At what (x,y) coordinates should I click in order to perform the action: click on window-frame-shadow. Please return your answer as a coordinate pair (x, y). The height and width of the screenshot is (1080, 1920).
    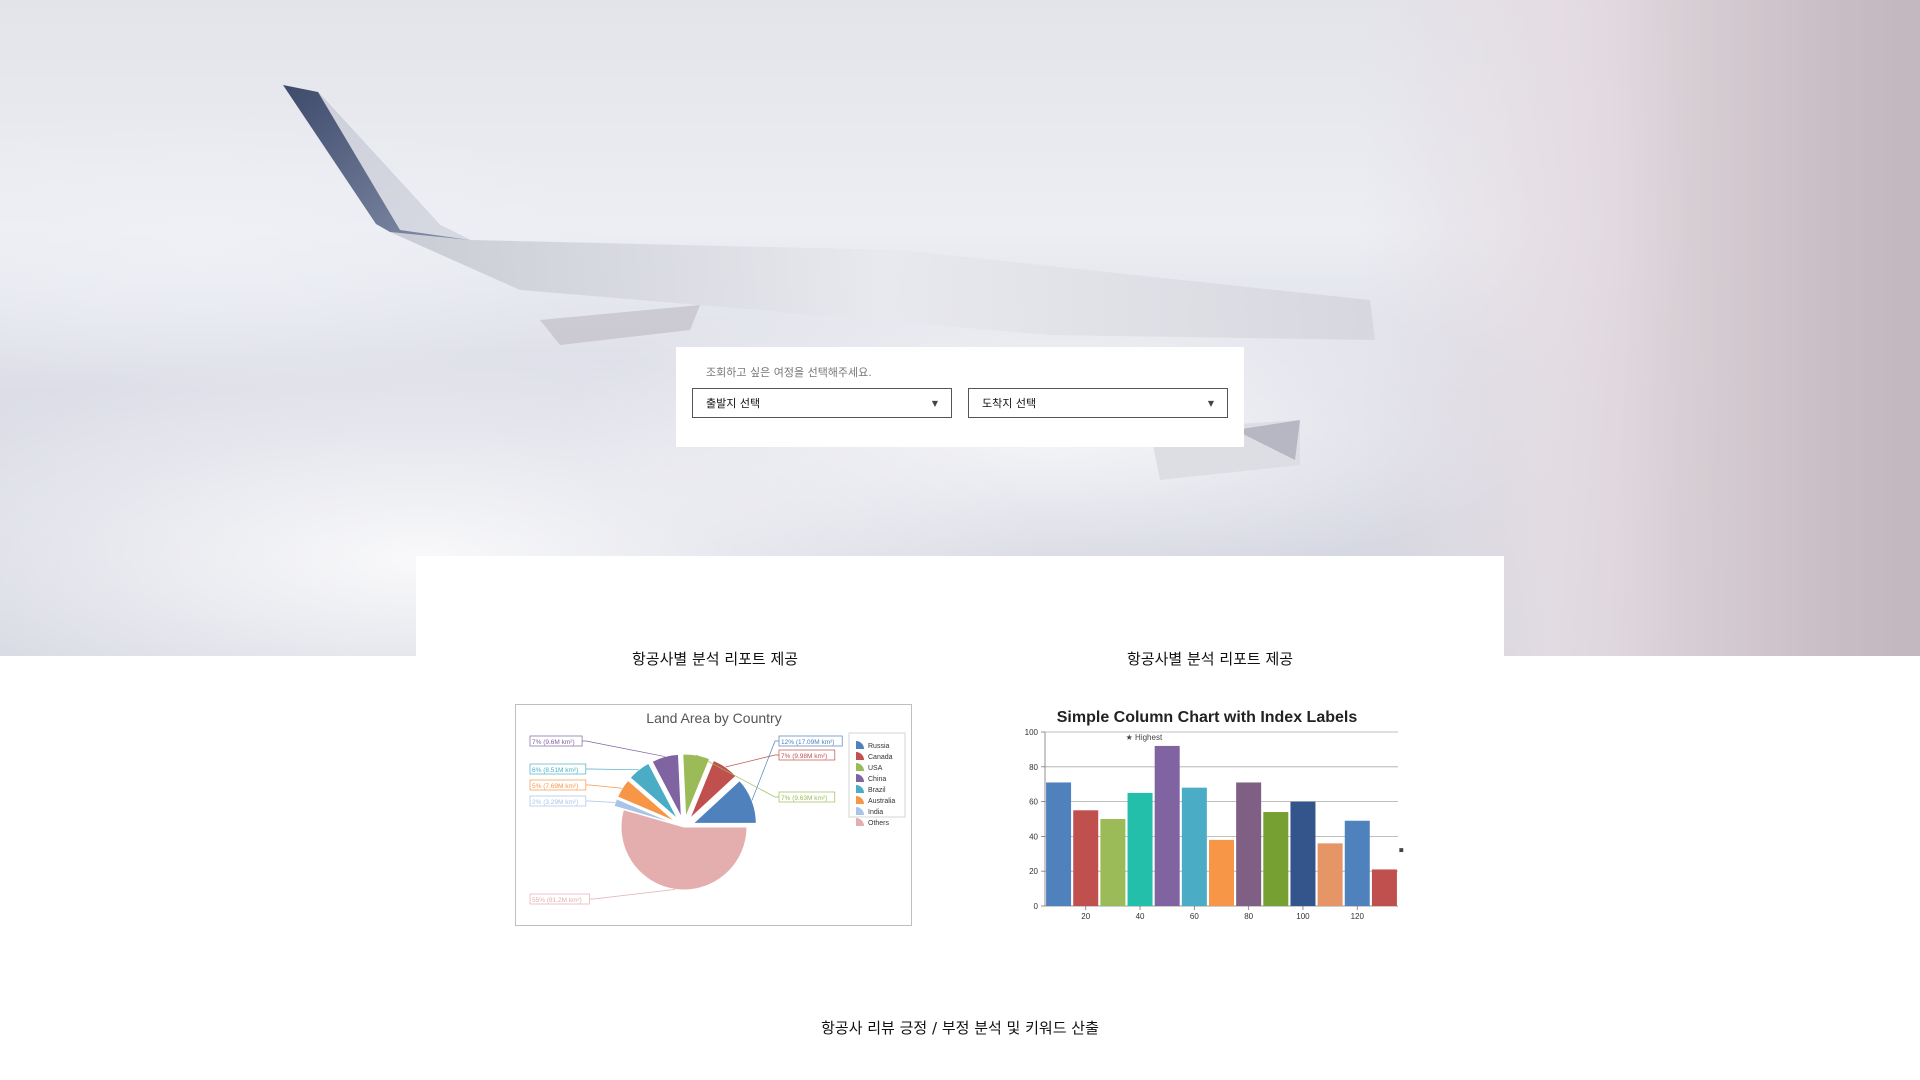
    Looking at the image, I should click on (1770, 328).